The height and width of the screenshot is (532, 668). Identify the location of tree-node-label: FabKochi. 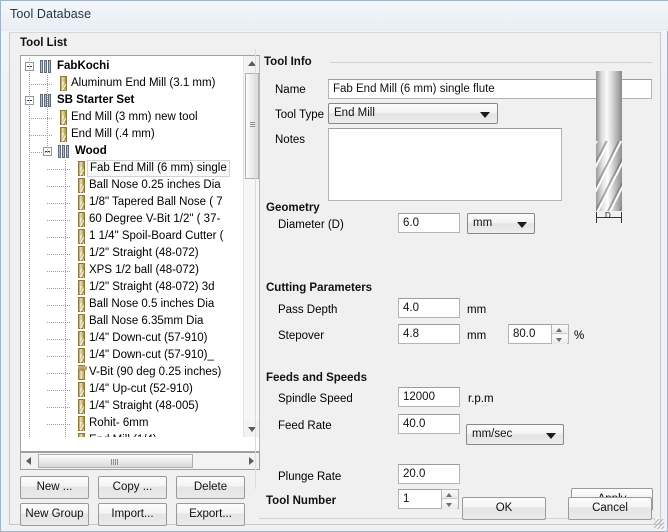
(83, 66).